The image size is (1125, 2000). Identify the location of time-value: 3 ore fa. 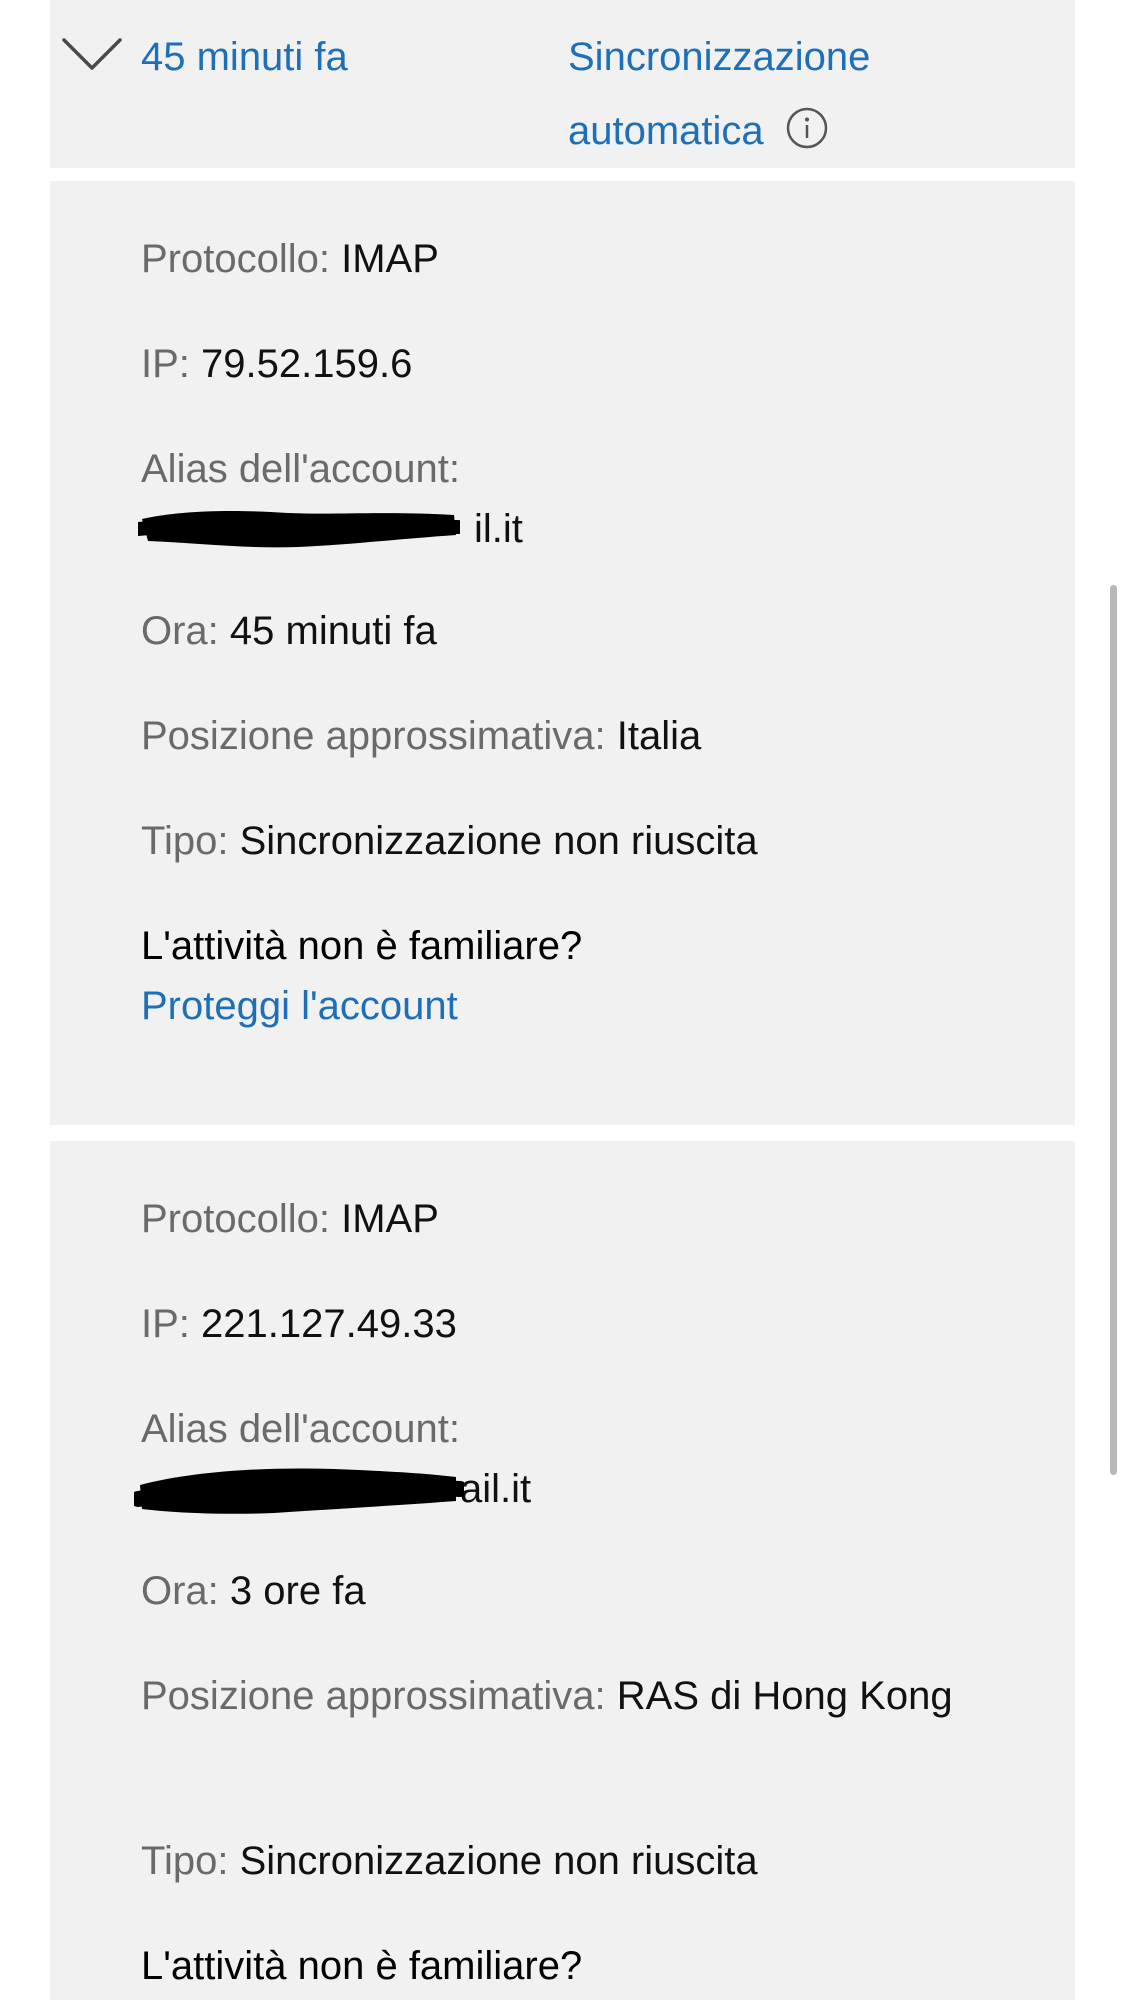
(297, 1591).